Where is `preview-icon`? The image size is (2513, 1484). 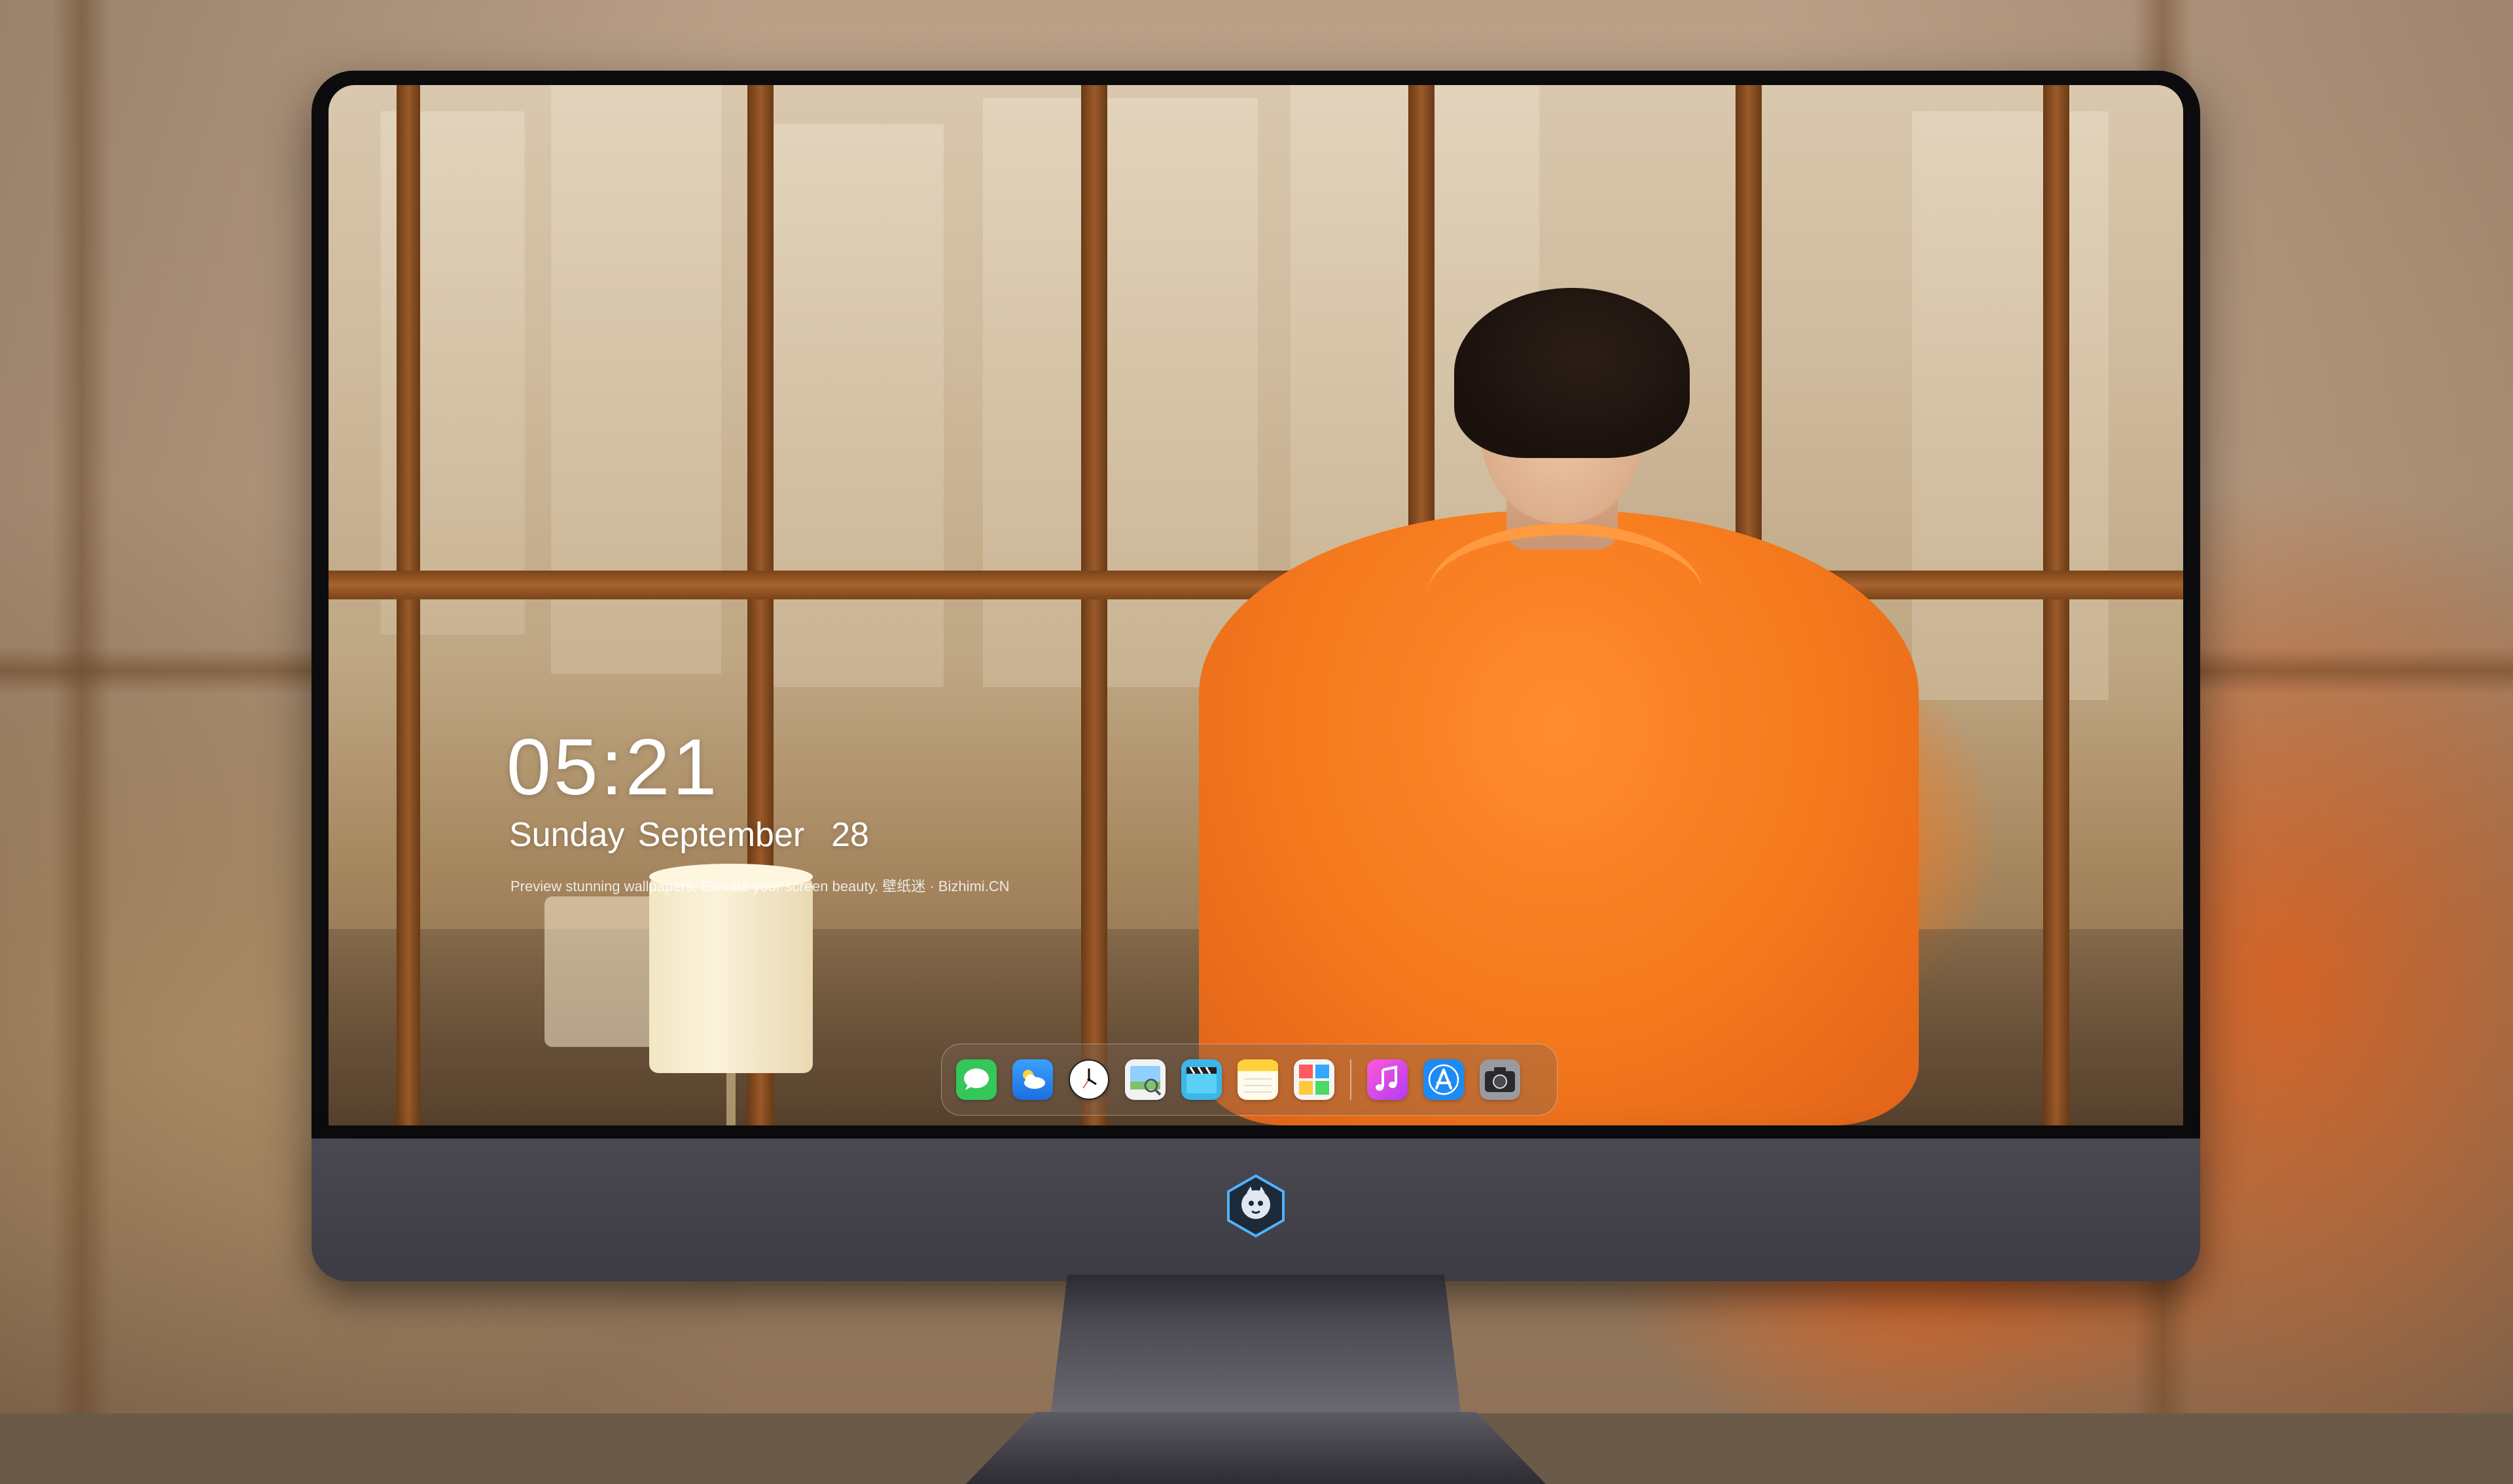 preview-icon is located at coordinates (1145, 1079).